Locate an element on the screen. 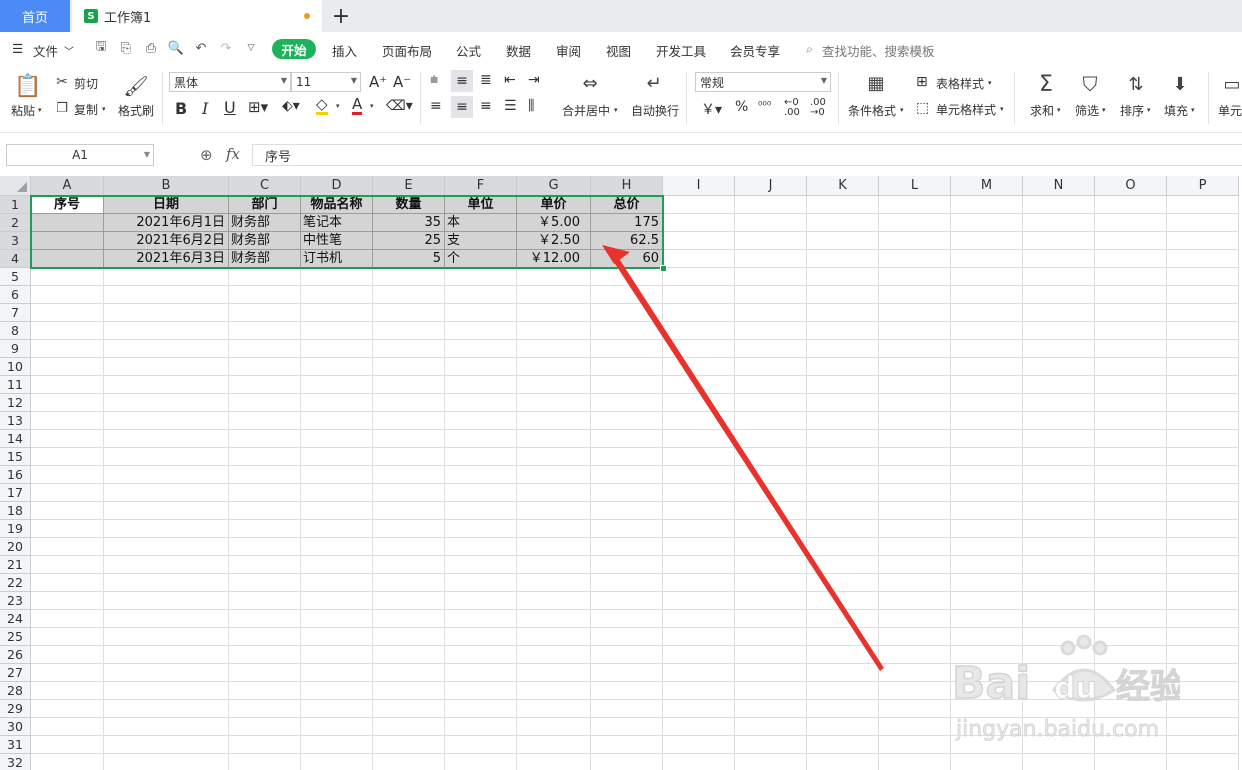 The width and height of the screenshot is (1242, 770). cell-H32 is located at coordinates (627, 762).